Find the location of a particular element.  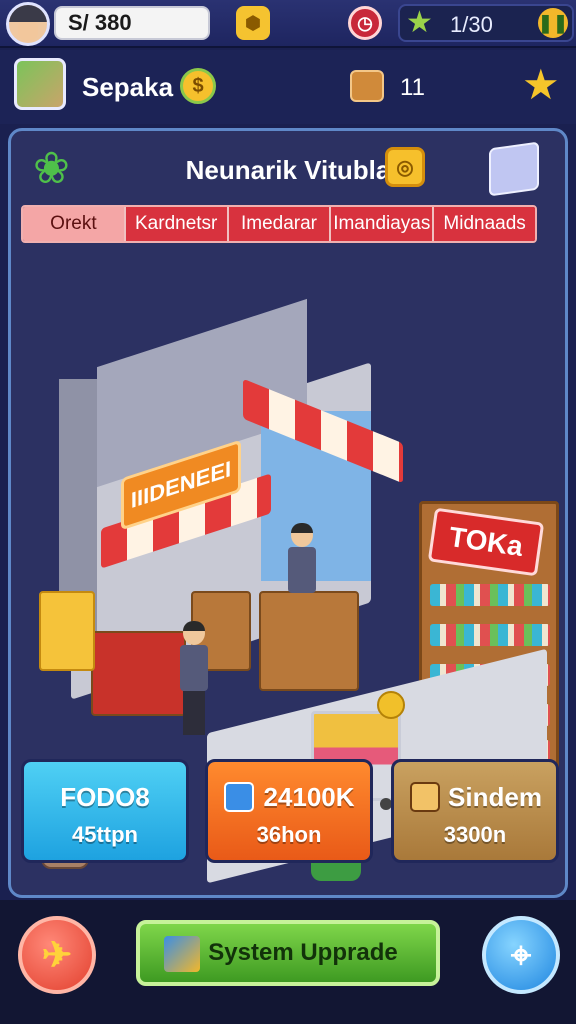

cashier-hair is located at coordinates (302, 528).